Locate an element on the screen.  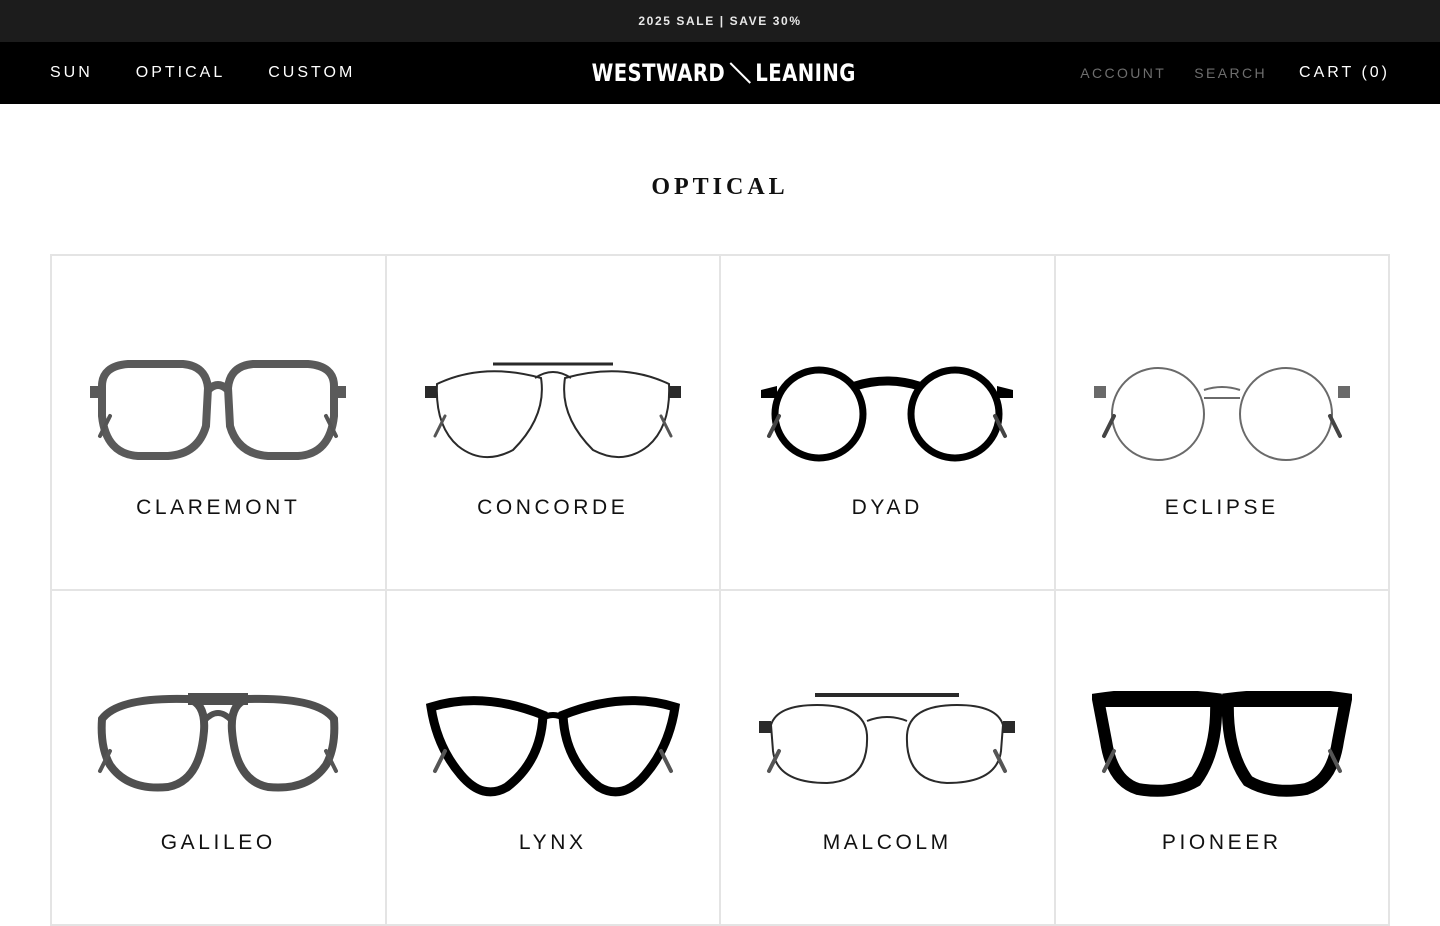
product-card: MALCOLM is located at coordinates (888, 758).